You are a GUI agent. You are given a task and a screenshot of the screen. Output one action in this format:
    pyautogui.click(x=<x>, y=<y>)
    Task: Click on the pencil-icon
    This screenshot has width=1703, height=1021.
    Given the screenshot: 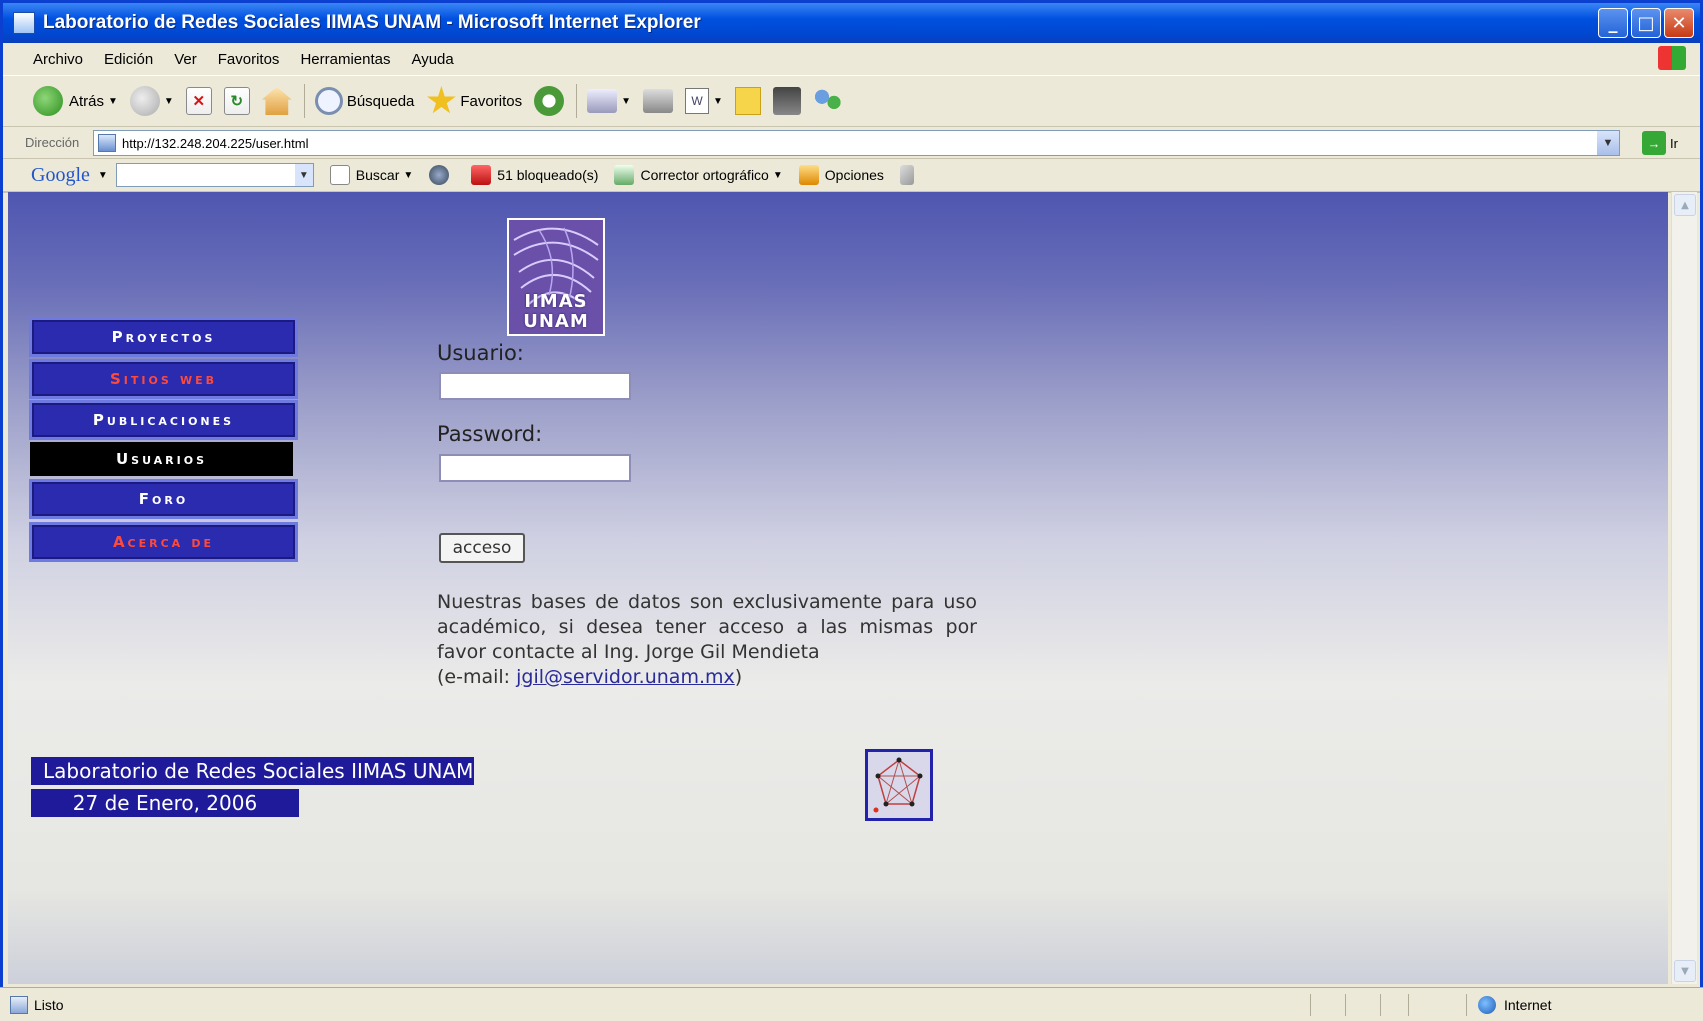 What is the action you would take?
    pyautogui.click(x=906, y=175)
    